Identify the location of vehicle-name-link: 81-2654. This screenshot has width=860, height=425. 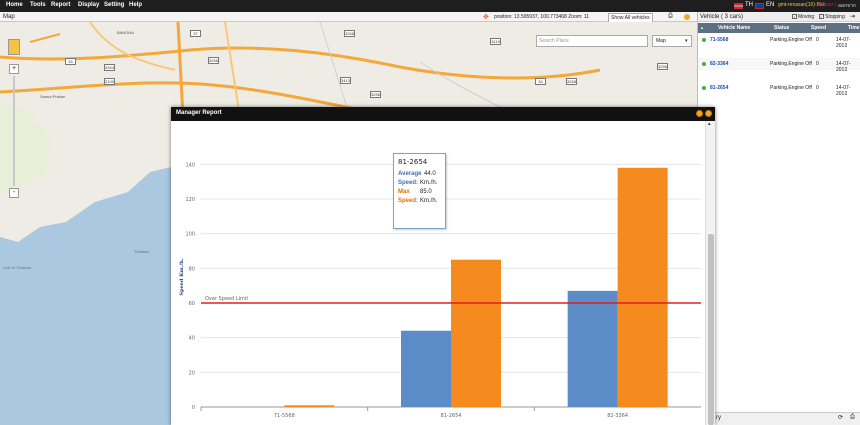
(719, 88).